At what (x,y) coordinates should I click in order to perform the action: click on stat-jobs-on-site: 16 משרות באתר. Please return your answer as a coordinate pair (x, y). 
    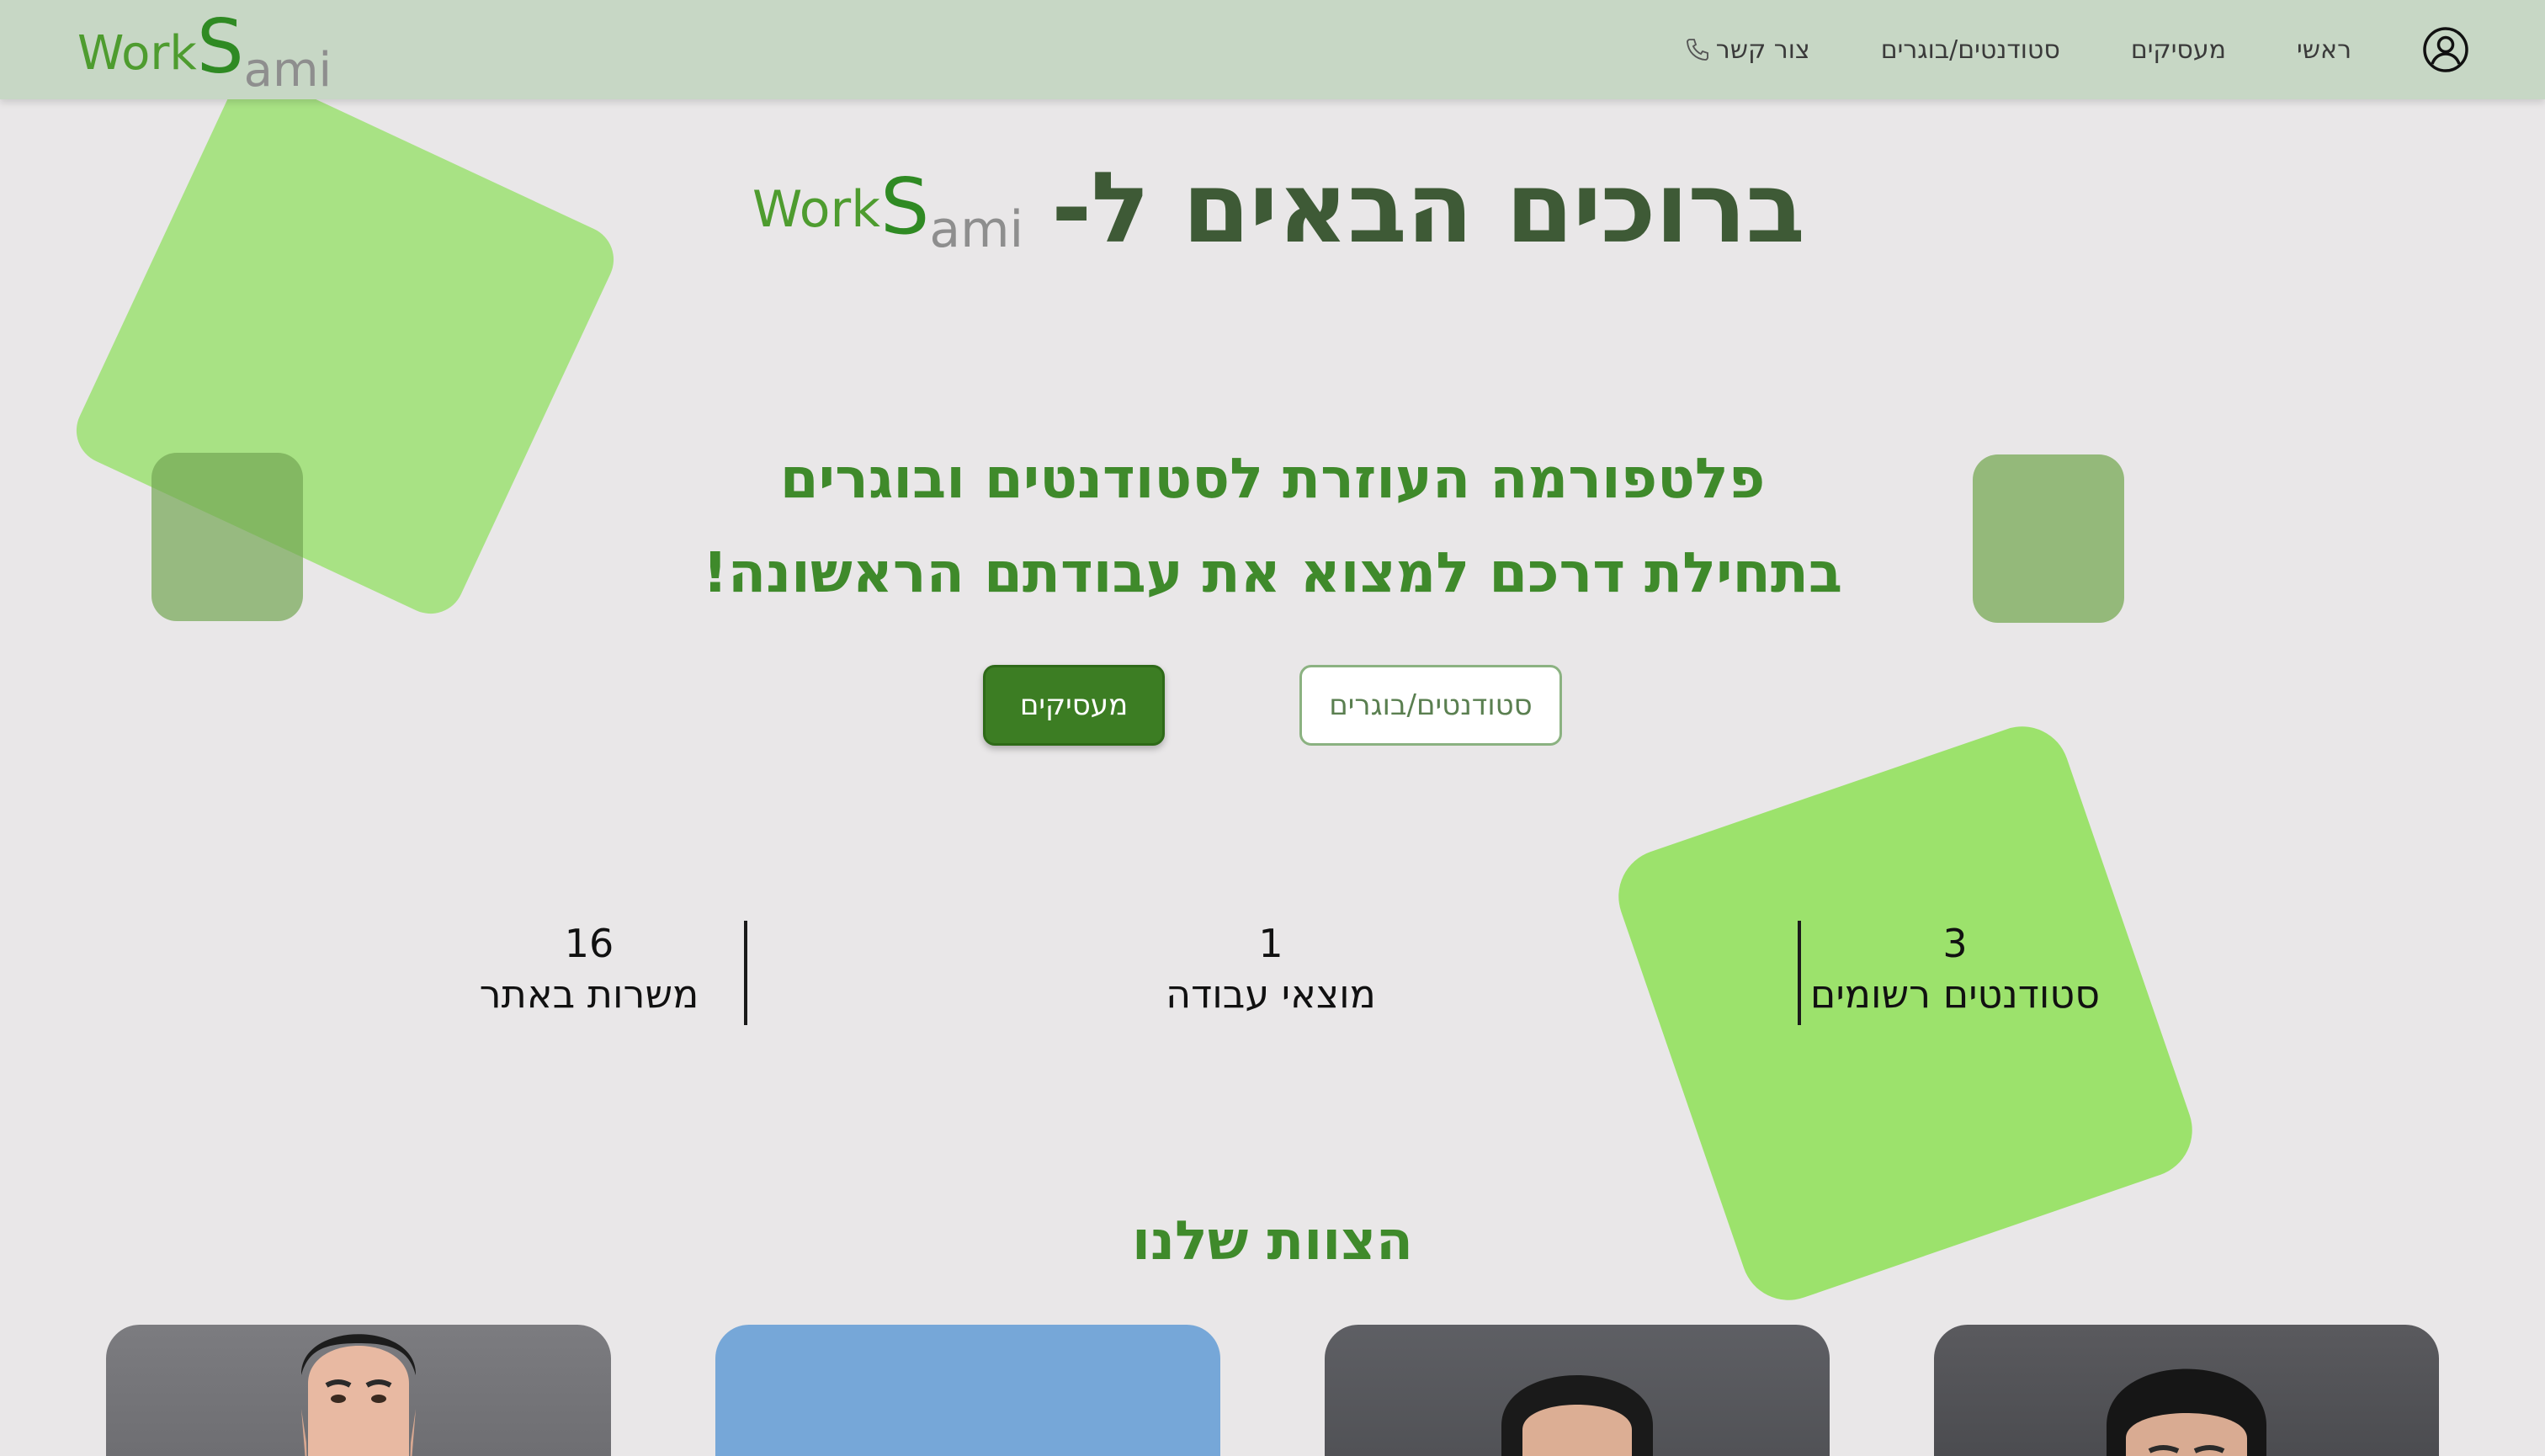
    Looking at the image, I should click on (589, 970).